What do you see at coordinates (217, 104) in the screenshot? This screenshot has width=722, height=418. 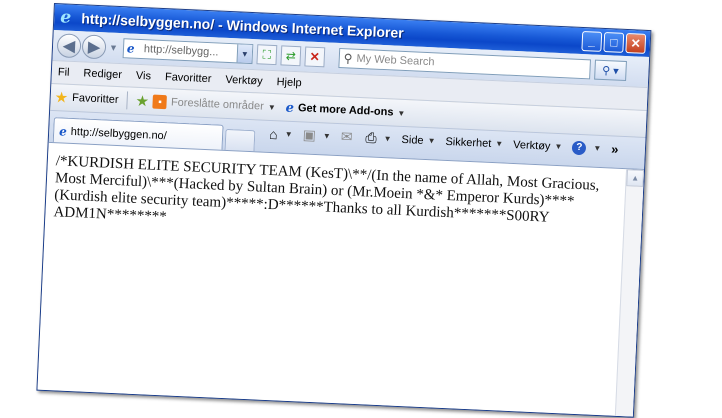 I see `suggested-sites-link: Foreslåtte områder` at bounding box center [217, 104].